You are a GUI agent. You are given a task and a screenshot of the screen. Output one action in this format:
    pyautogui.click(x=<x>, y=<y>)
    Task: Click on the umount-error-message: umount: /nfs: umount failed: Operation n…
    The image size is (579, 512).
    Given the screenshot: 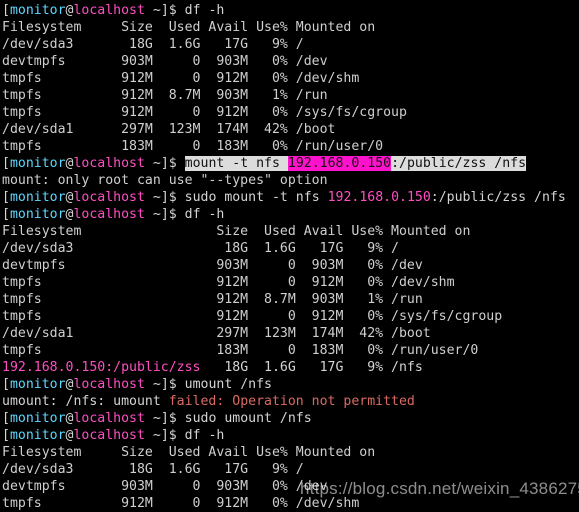 What is the action you would take?
    pyautogui.click(x=290, y=401)
    